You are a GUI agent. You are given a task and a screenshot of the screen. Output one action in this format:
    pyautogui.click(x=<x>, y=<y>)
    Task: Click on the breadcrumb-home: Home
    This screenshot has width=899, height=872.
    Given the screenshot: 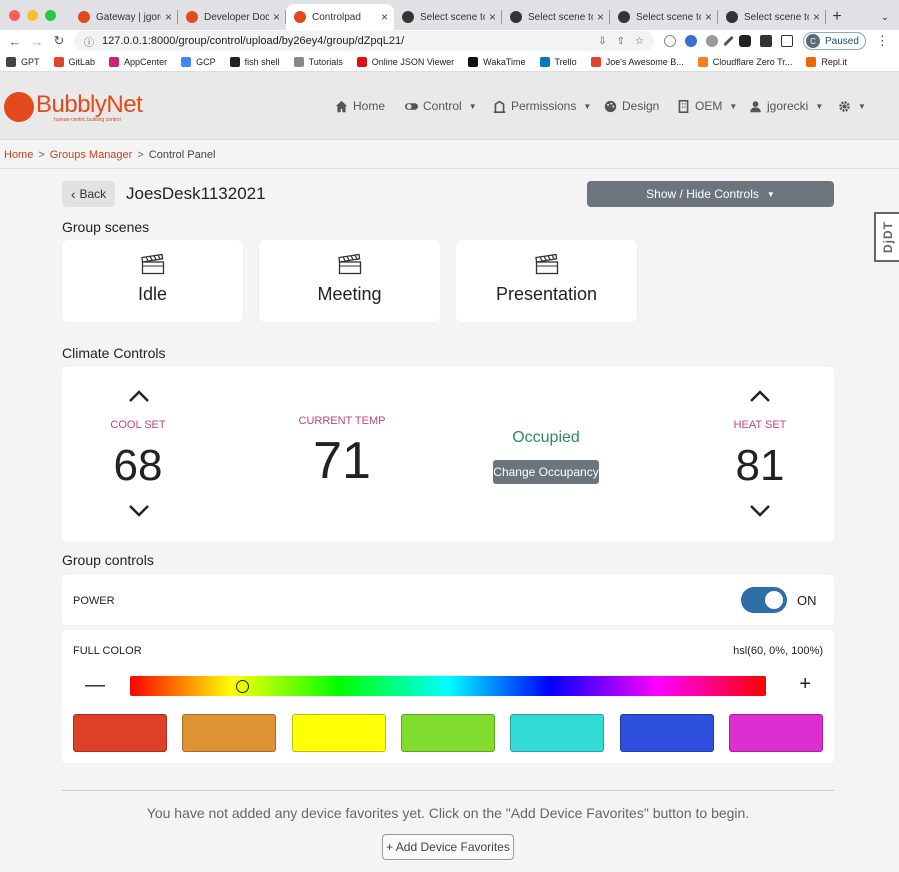 What is the action you would take?
    pyautogui.click(x=18, y=155)
    